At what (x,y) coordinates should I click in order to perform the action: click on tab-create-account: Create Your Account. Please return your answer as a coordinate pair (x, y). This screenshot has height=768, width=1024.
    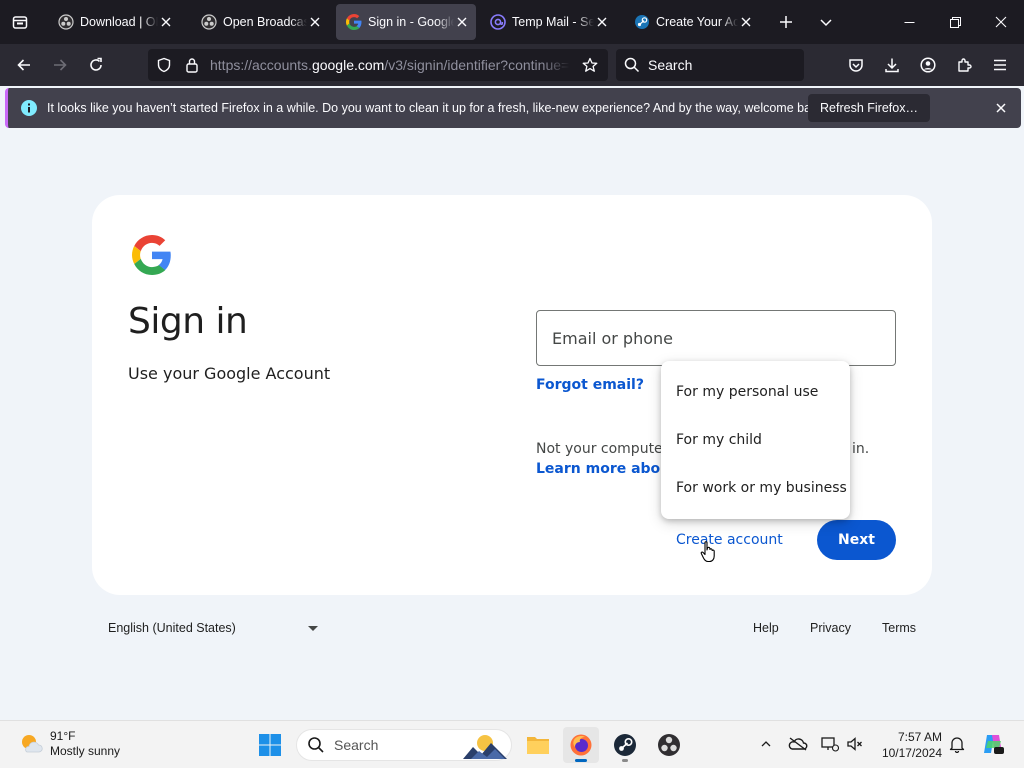
    Looking at the image, I should click on (692, 22).